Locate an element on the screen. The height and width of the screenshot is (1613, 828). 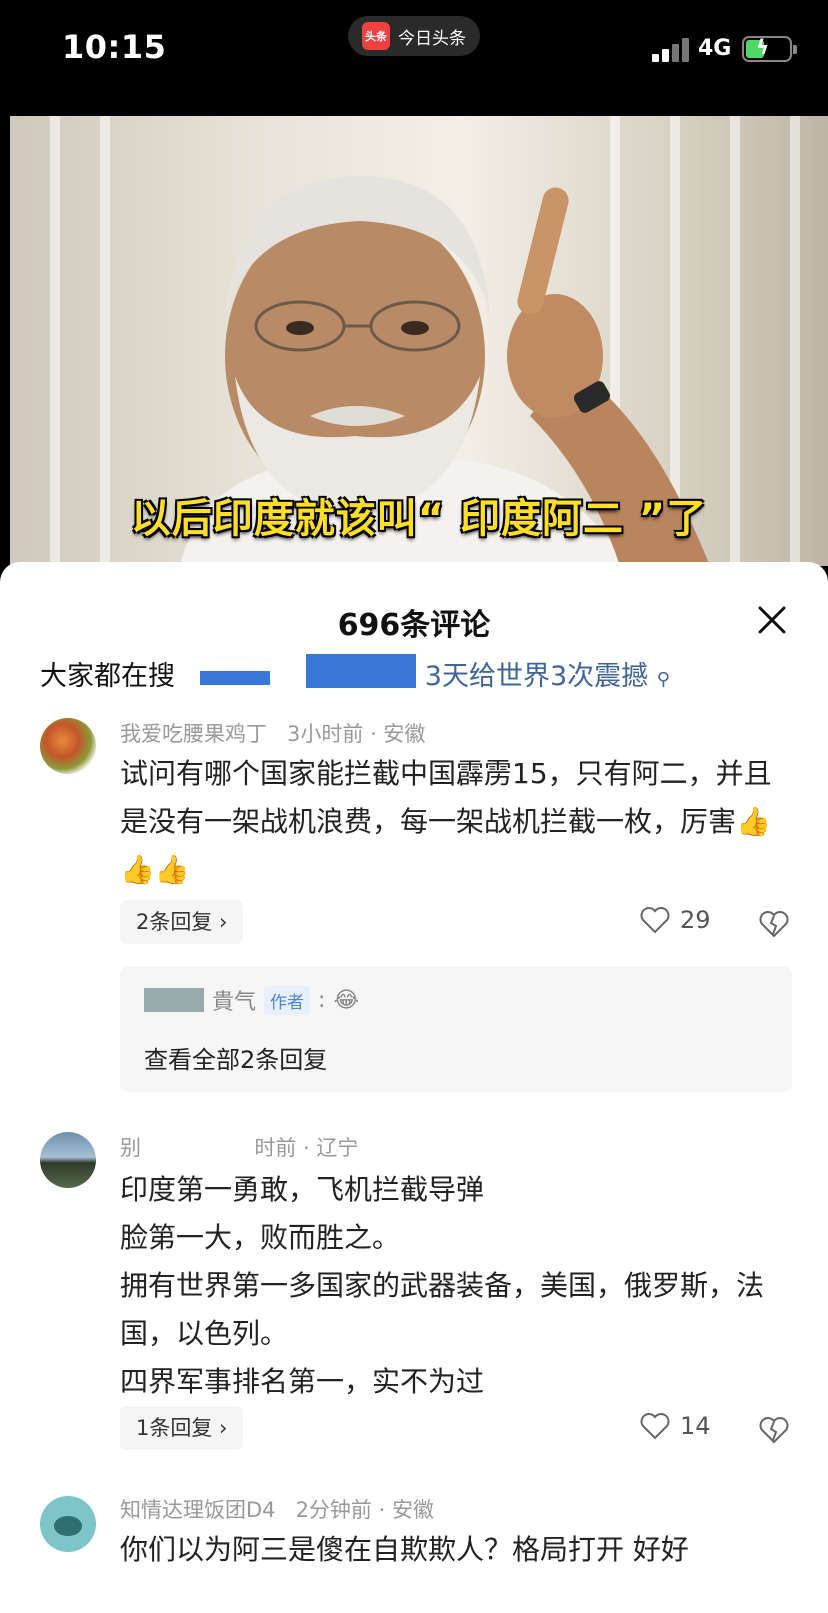
trending-search-row: 大家都在搜 3天给世界3次震撼 ⚲ is located at coordinates (355, 673).